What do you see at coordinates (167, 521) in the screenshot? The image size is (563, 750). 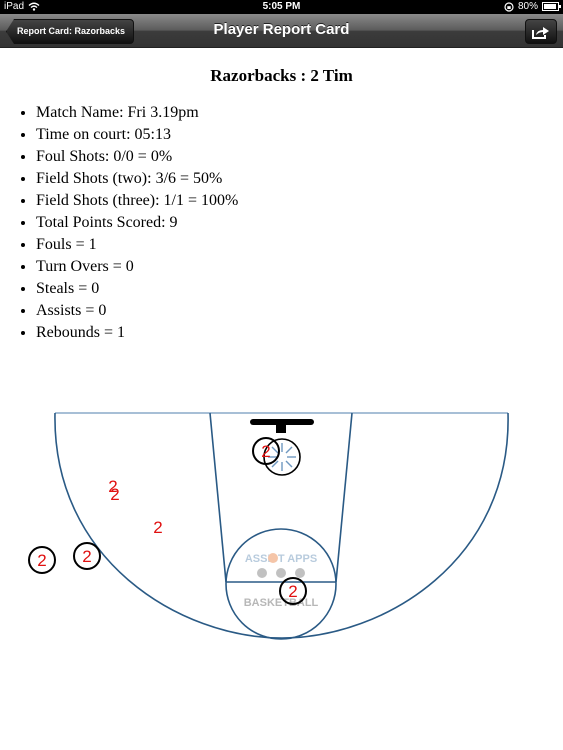 I see `shot-markers: 22222 22` at bounding box center [167, 521].